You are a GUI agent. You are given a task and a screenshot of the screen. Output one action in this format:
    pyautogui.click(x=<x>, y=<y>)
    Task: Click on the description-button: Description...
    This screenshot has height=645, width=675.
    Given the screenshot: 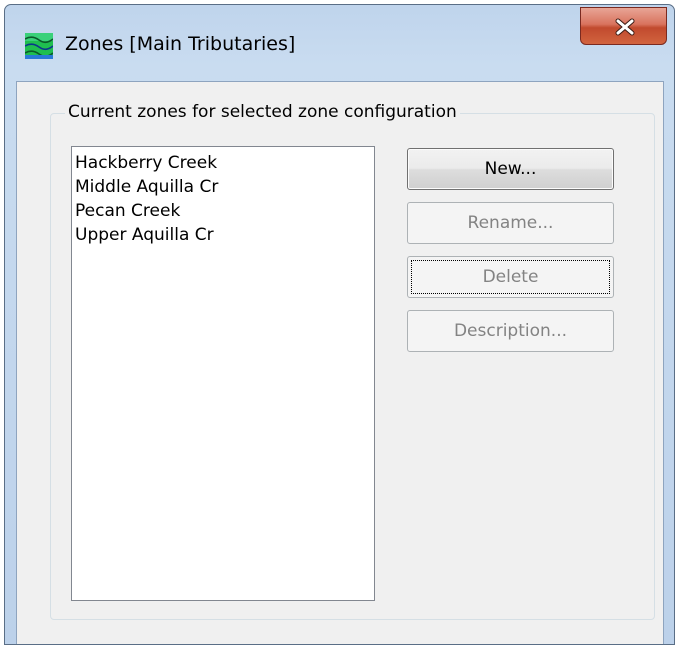 What is the action you would take?
    pyautogui.click(x=510, y=331)
    